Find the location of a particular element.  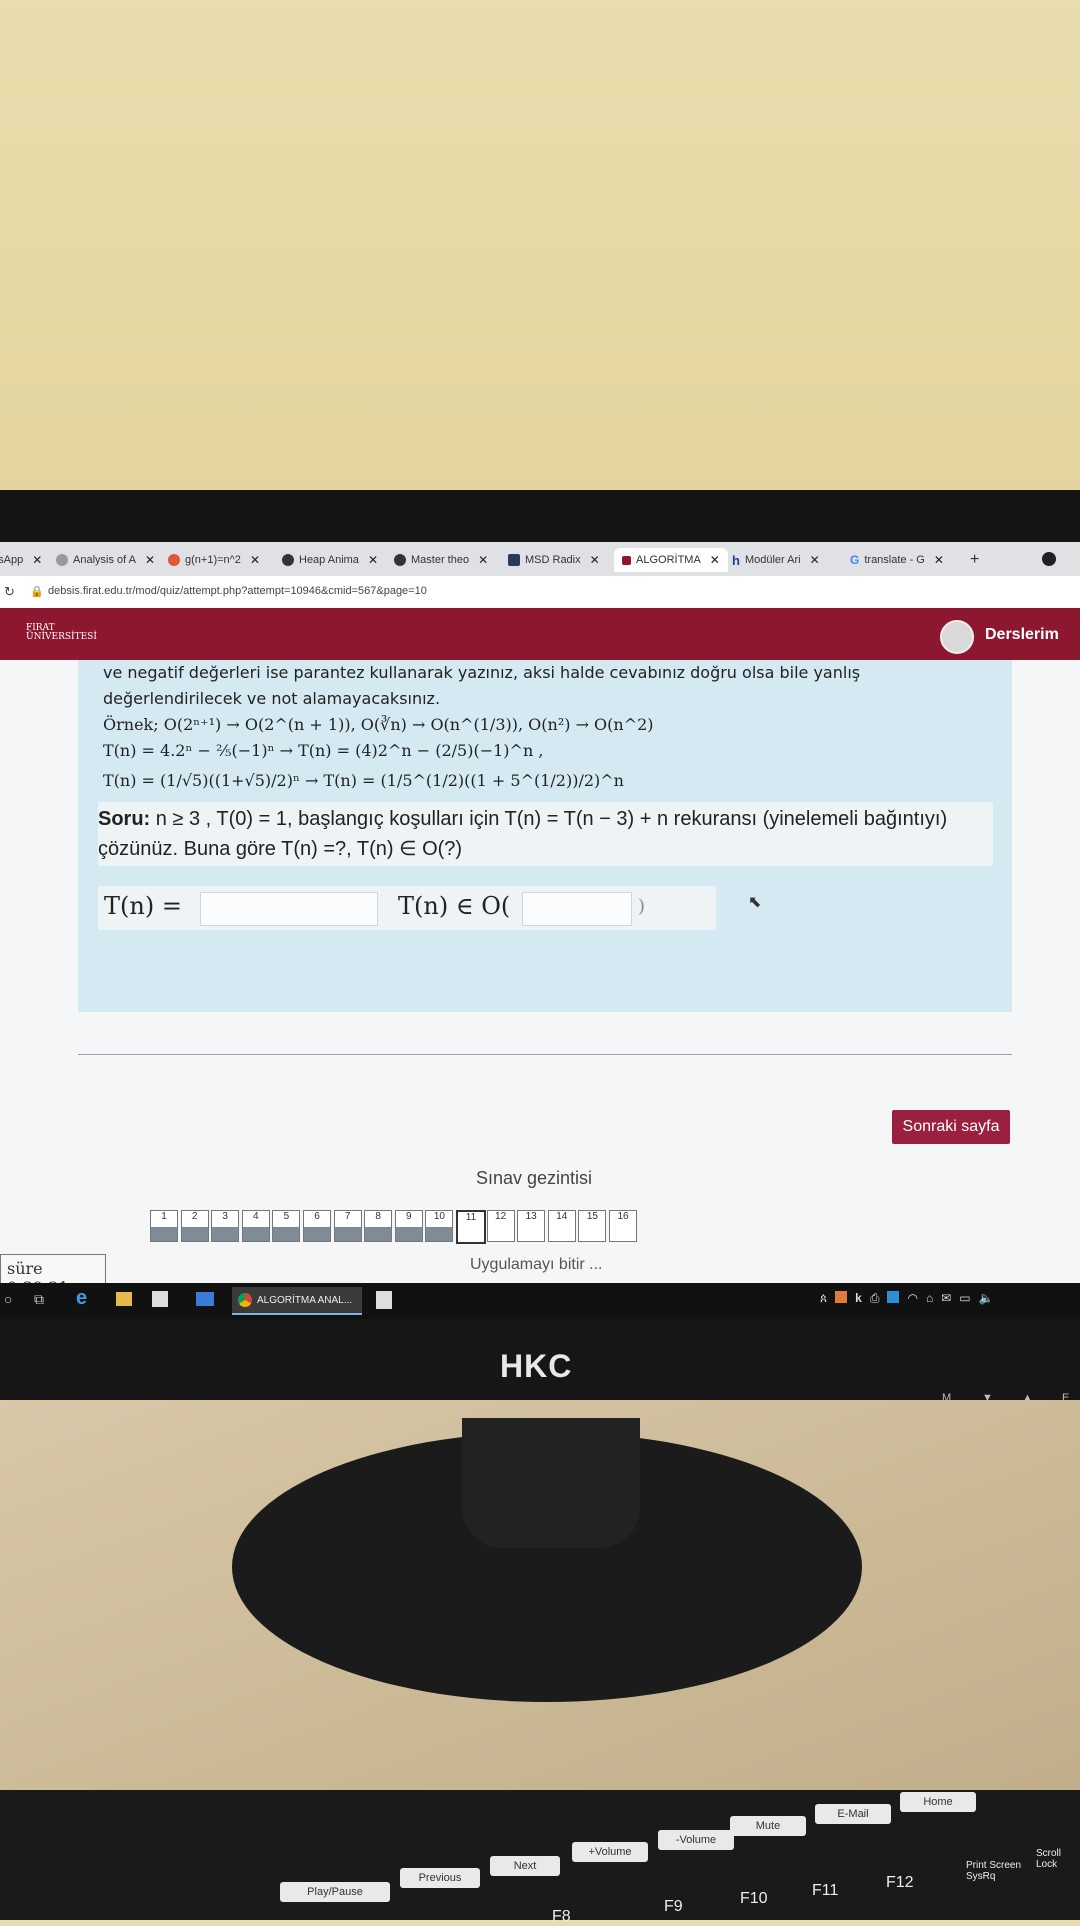

mouse-cursor-icon: ⬉ is located at coordinates (755, 902).